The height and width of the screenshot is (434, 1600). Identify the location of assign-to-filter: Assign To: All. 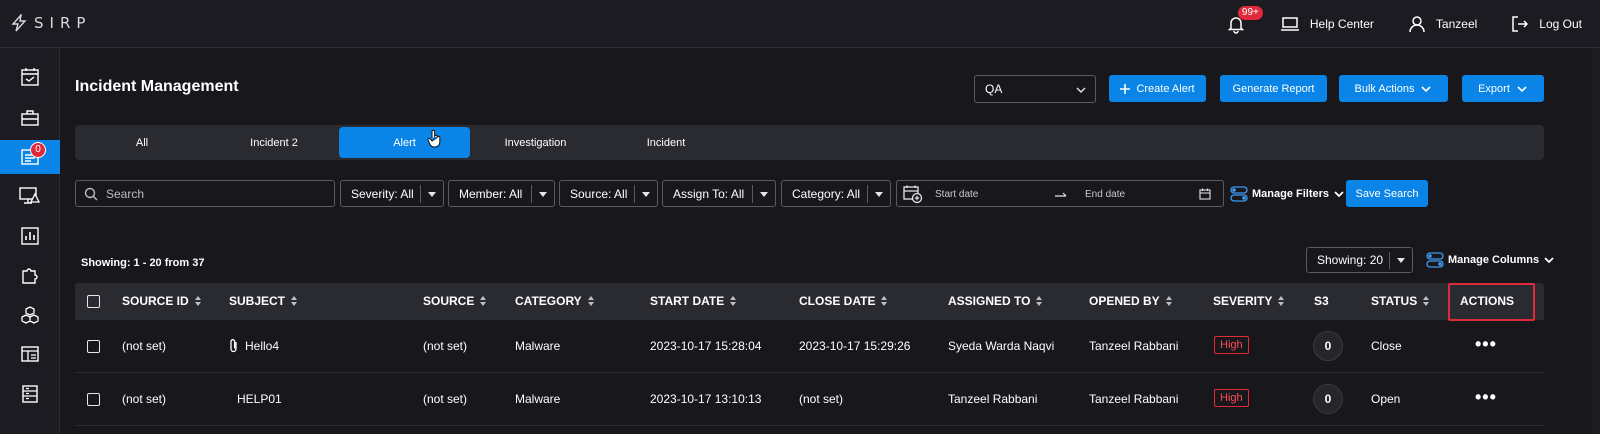
(719, 193).